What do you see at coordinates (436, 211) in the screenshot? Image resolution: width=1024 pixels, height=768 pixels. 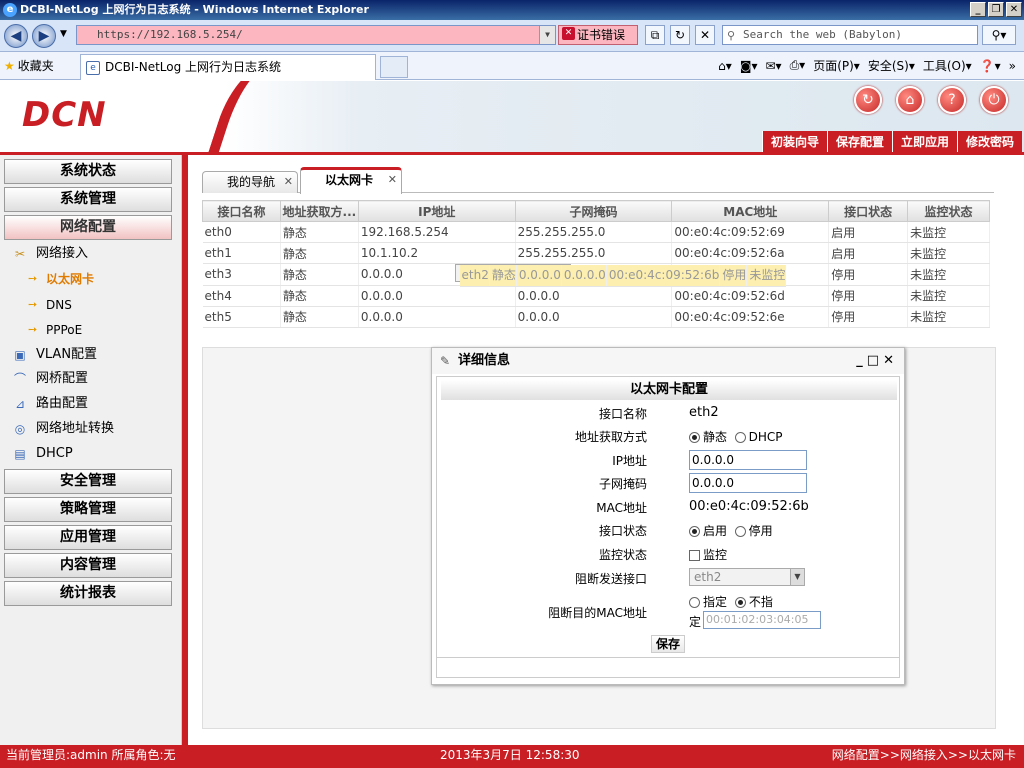 I see `col-header: IP地址` at bounding box center [436, 211].